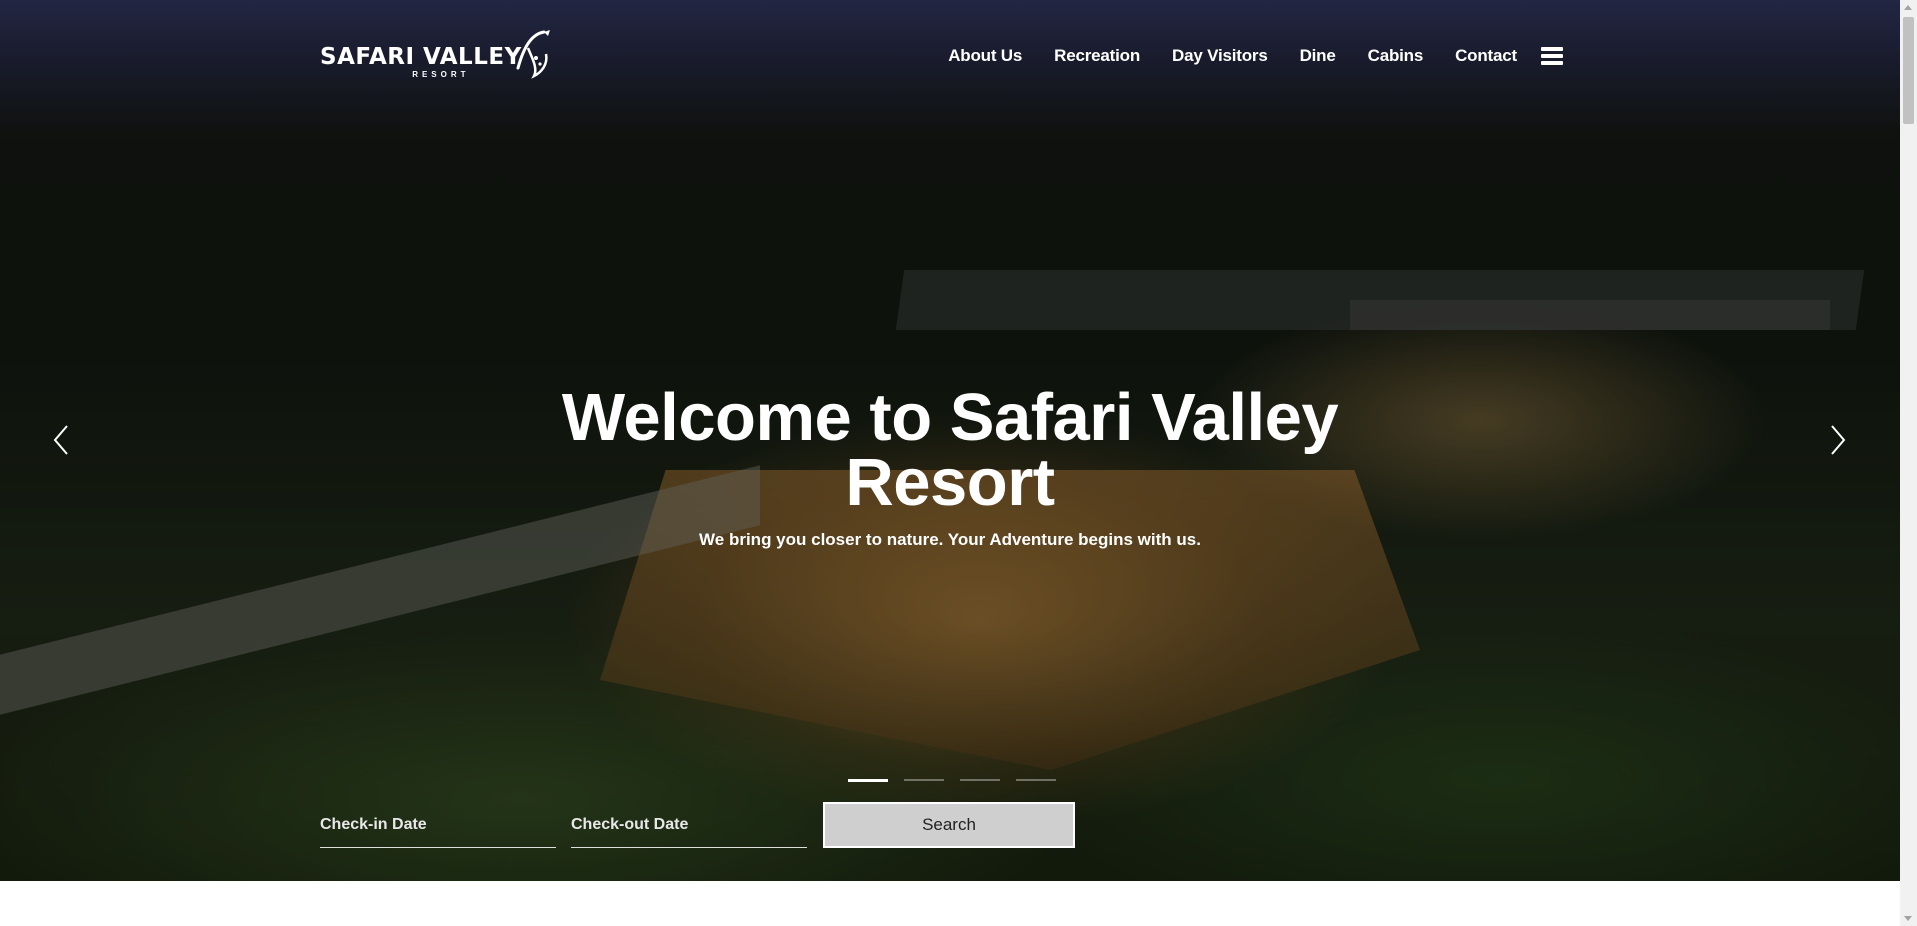 Image resolution: width=1917 pixels, height=926 pixels. What do you see at coordinates (1908, 70) in the screenshot?
I see `scroll-thumb` at bounding box center [1908, 70].